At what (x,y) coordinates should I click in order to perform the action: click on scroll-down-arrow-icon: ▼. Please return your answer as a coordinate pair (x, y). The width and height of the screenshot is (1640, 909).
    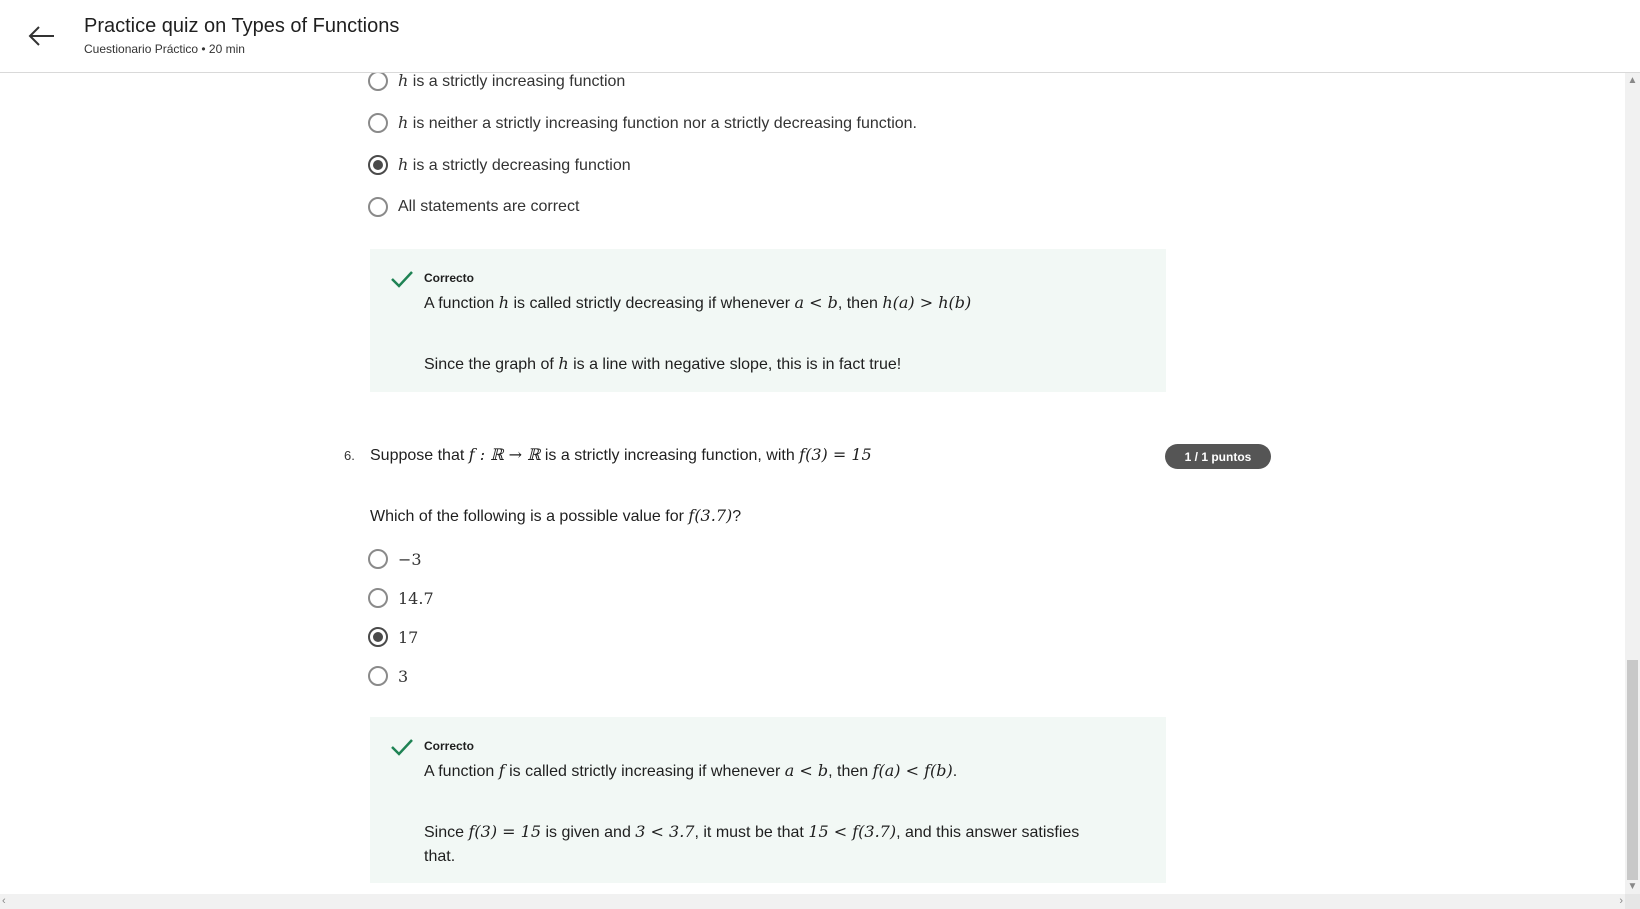
    Looking at the image, I should click on (1632, 886).